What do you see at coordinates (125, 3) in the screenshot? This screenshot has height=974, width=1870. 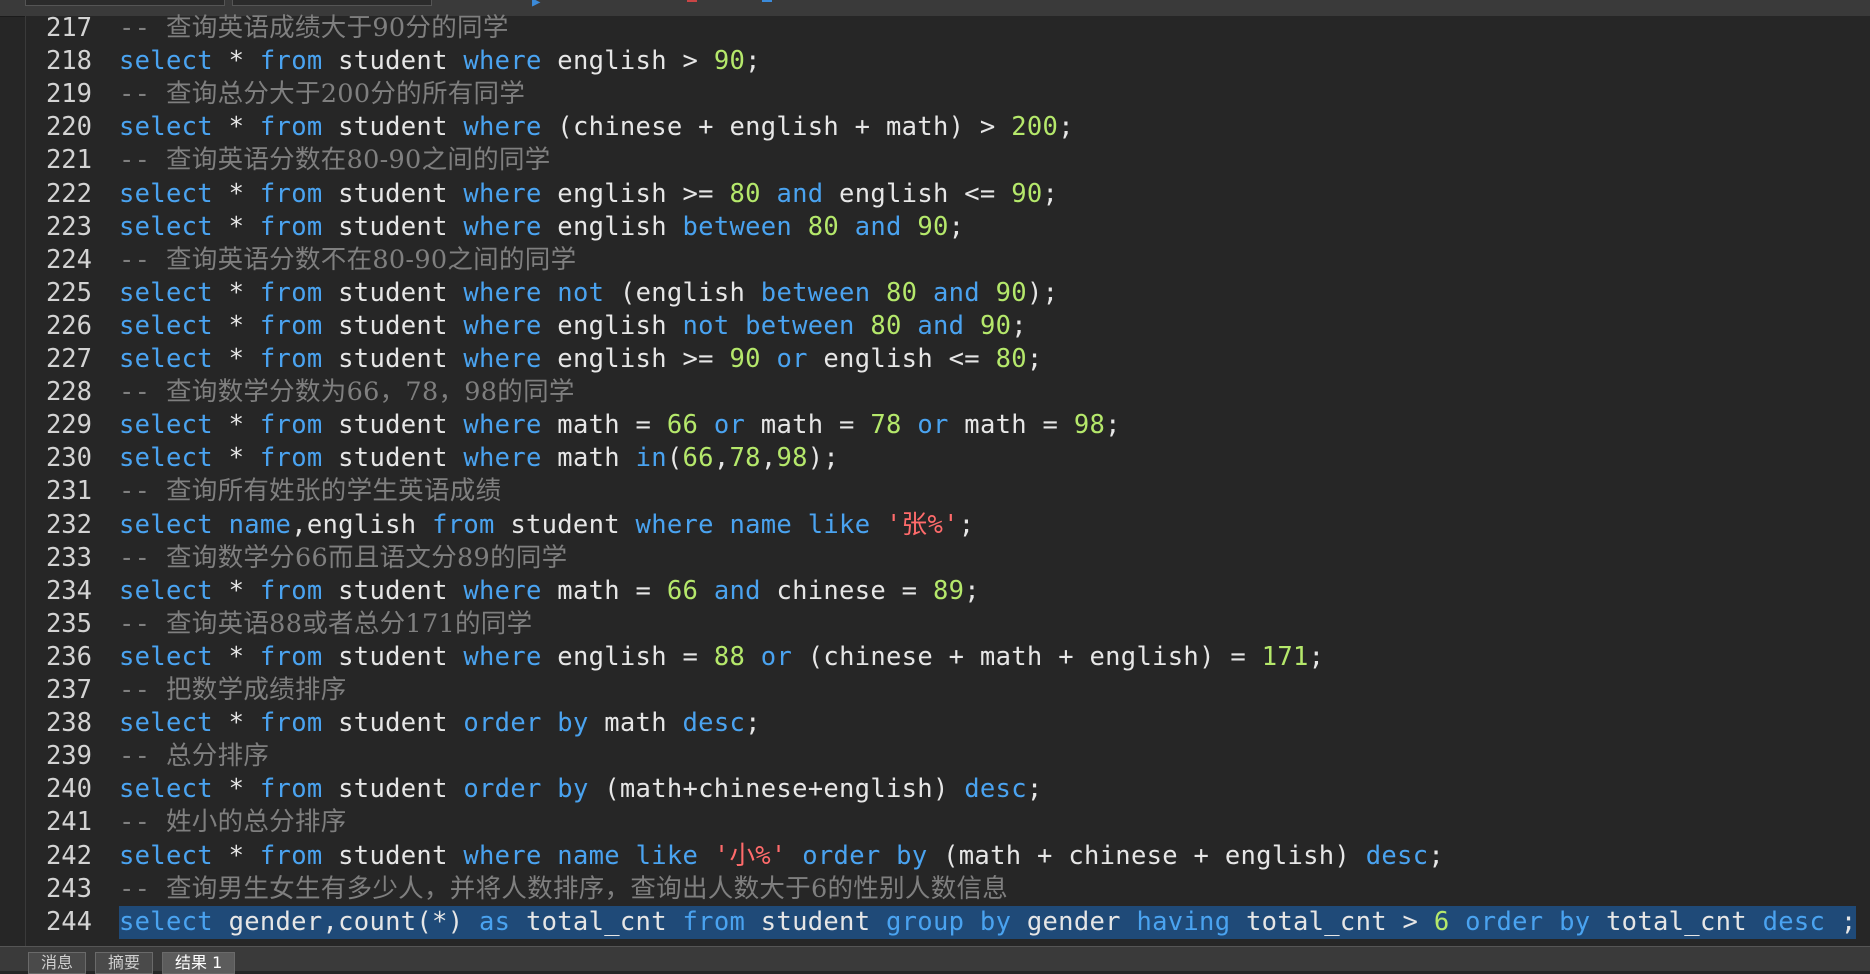 I see `connection-select` at bounding box center [125, 3].